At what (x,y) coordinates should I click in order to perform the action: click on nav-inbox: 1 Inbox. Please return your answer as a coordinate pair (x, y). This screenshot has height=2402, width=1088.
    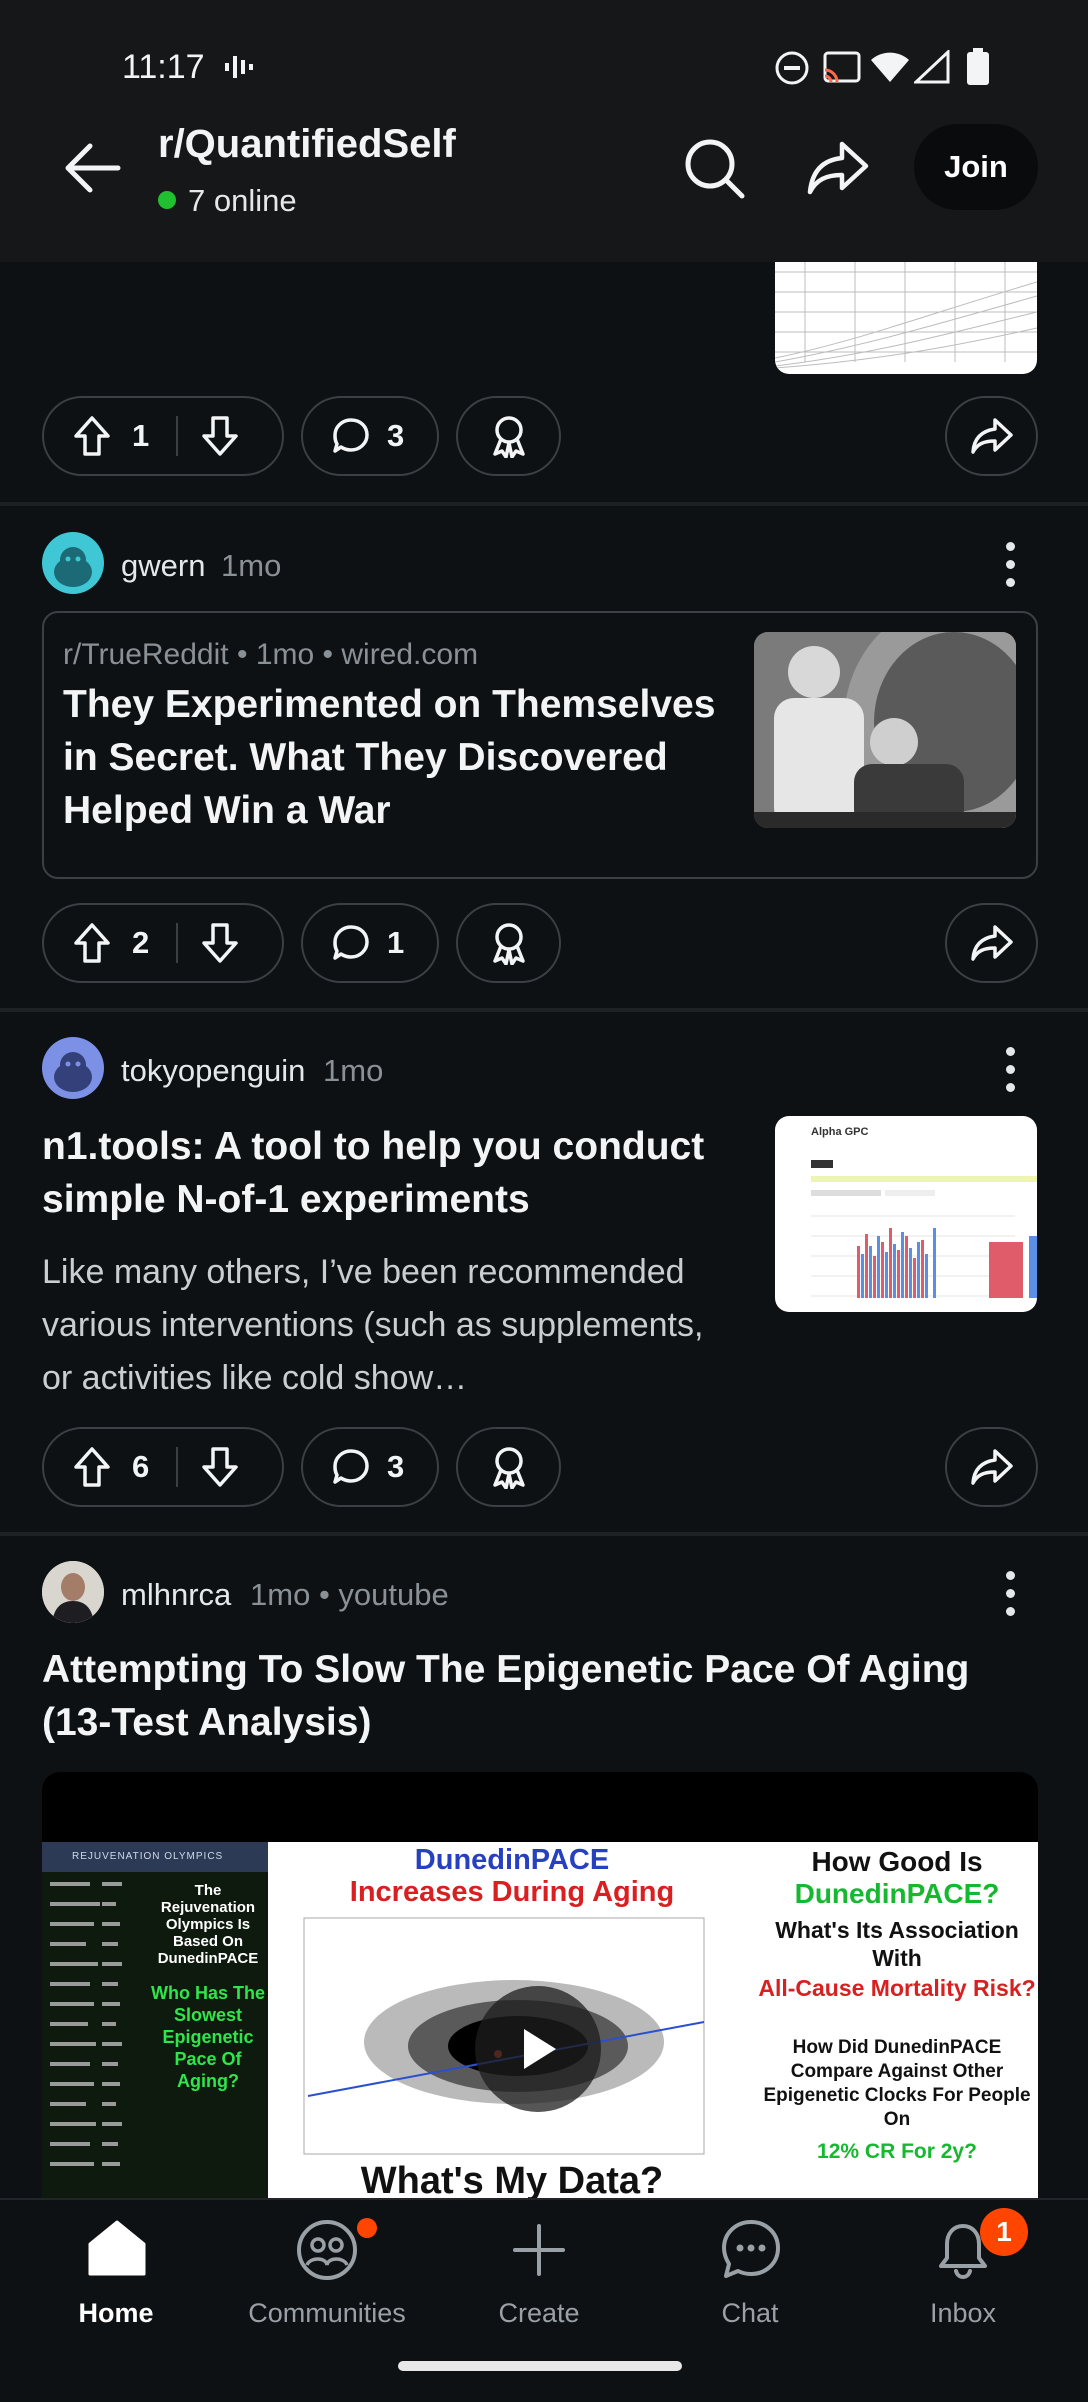
    Looking at the image, I should click on (963, 2273).